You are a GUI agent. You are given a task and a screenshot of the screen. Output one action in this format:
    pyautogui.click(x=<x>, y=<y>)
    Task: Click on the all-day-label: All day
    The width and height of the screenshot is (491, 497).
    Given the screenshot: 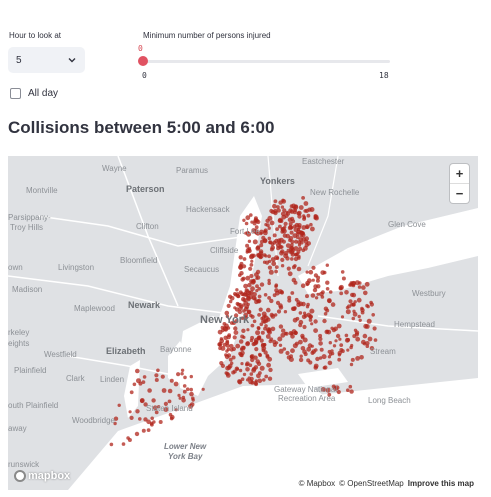 What is the action you would take?
    pyautogui.click(x=43, y=93)
    